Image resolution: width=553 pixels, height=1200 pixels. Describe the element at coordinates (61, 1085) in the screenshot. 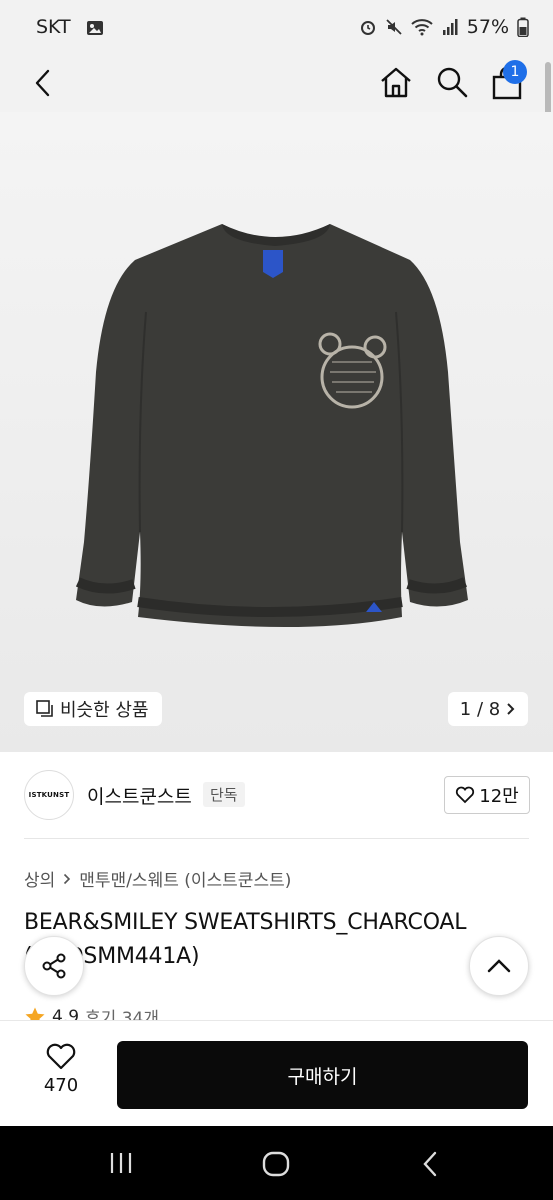

I see `wish-count: 470` at that location.